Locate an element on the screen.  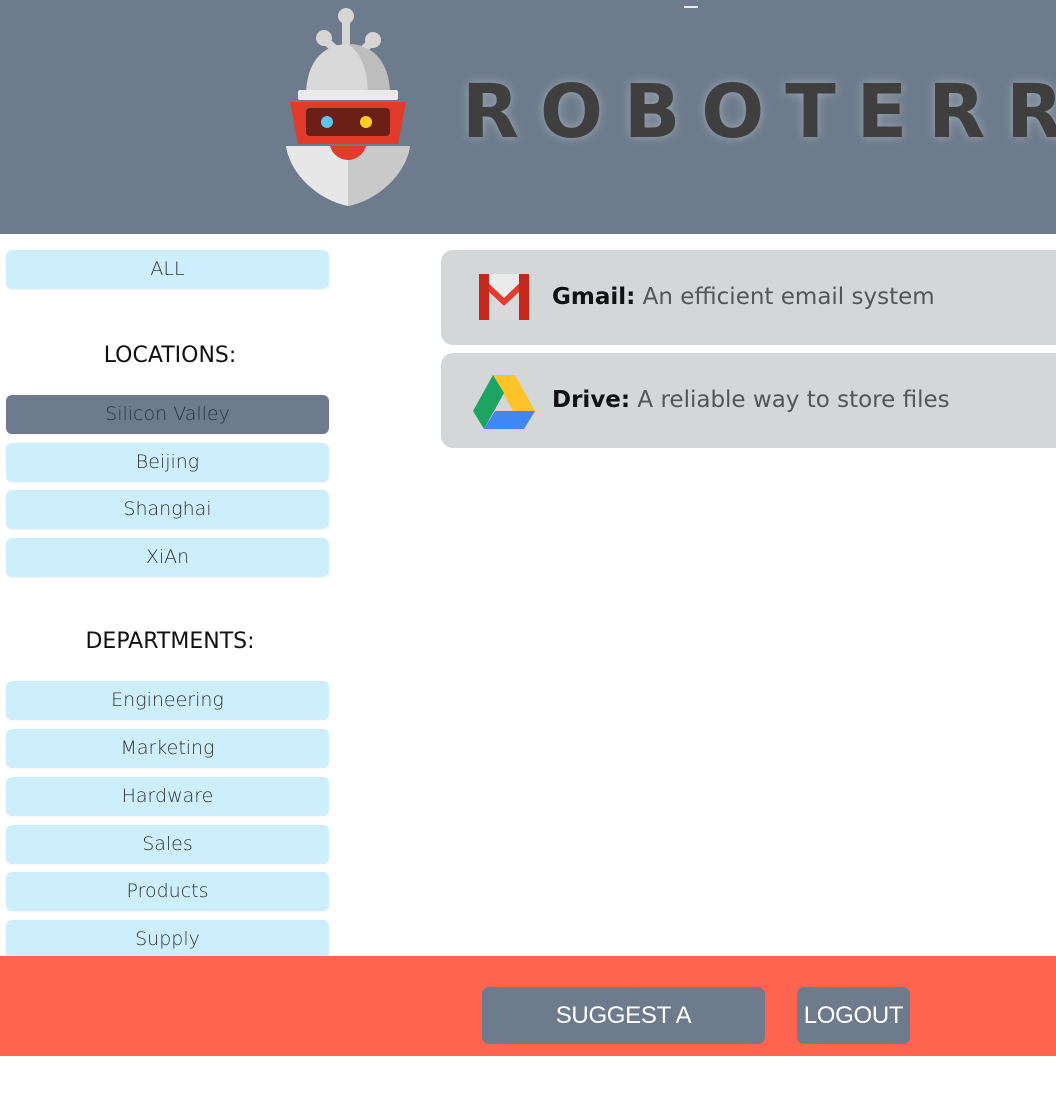
department-engineering-button: Engineering is located at coordinates (167, 700).